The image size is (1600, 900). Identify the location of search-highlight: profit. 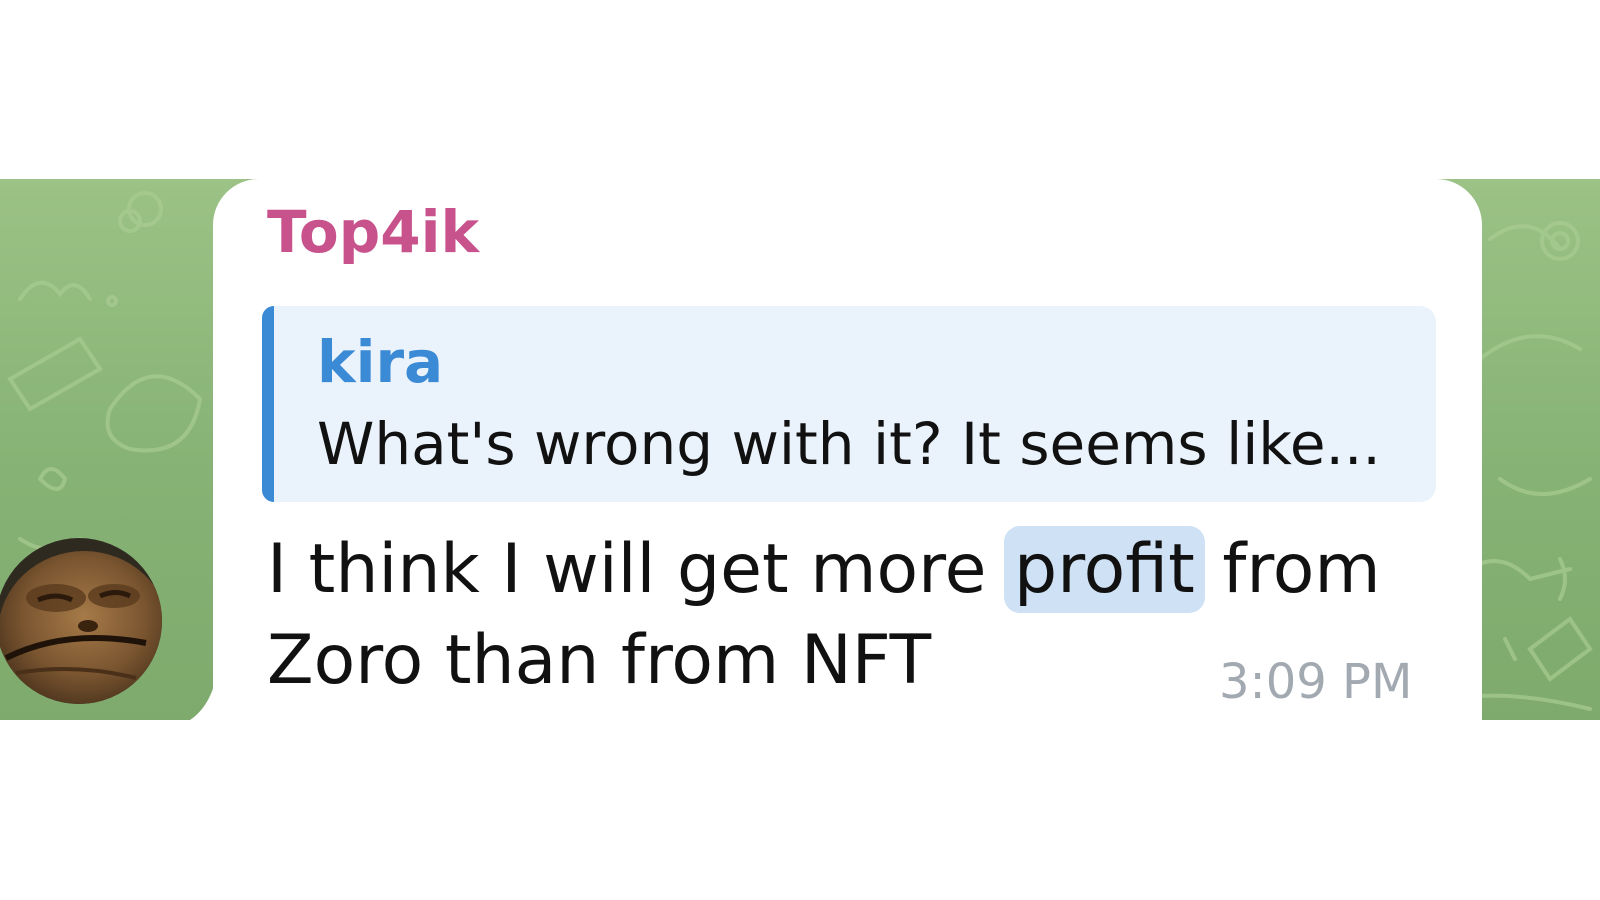
(1104, 569).